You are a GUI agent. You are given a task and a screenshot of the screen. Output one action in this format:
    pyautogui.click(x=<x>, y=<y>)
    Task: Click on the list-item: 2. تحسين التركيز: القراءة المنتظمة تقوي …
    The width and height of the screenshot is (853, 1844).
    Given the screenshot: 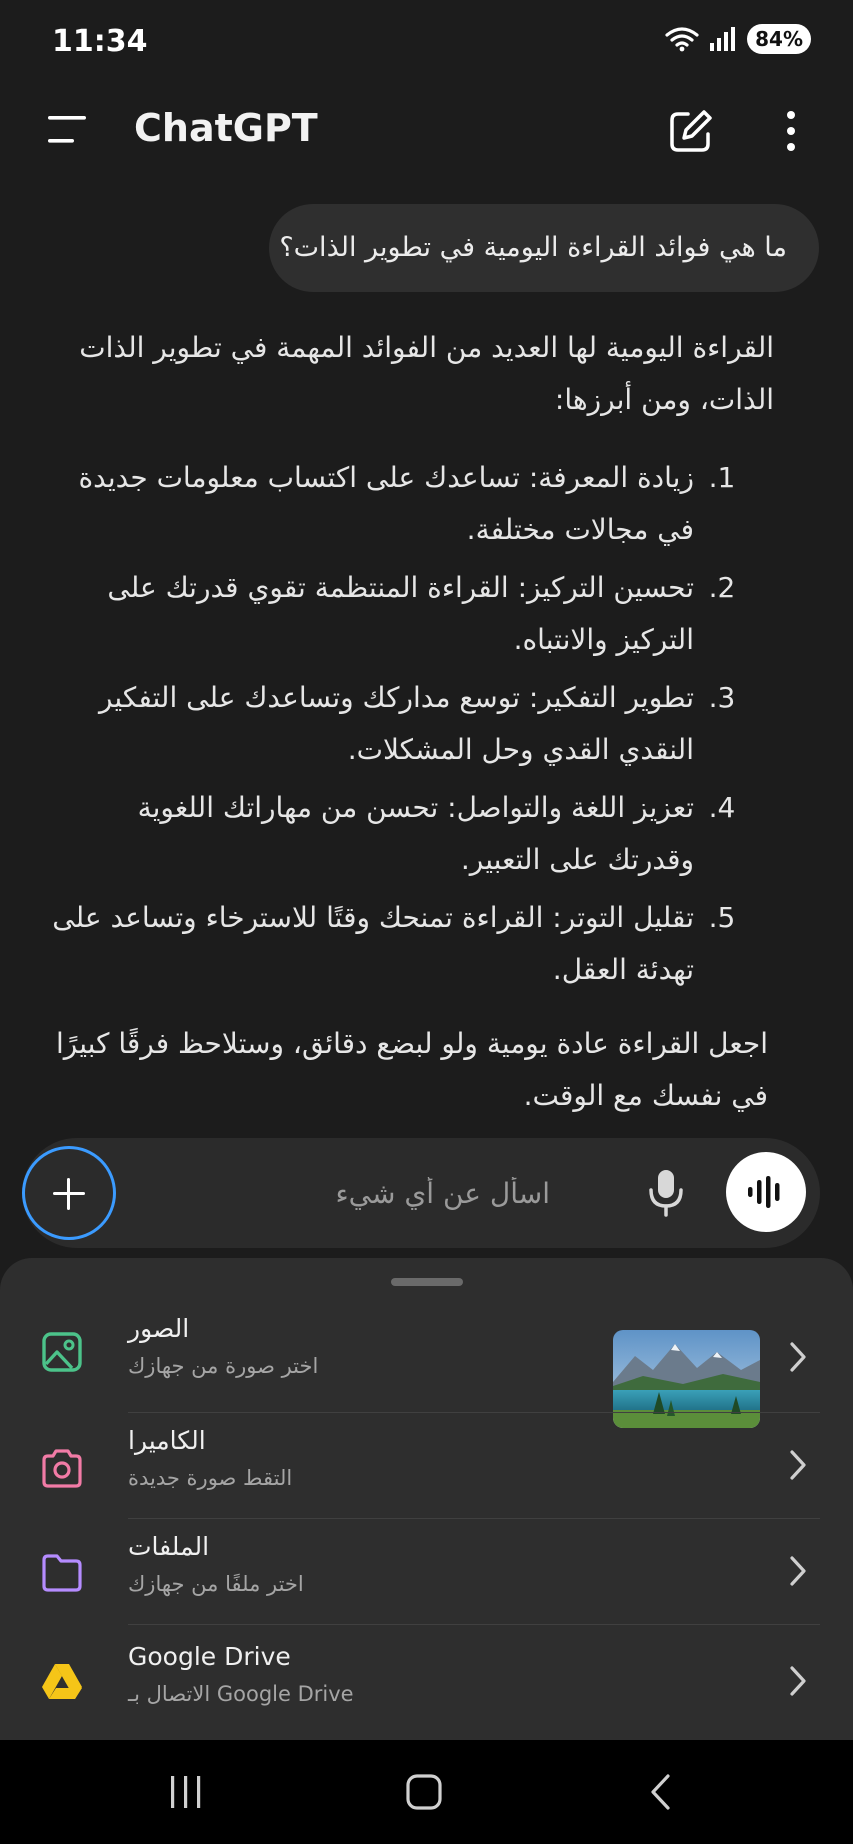 What is the action you would take?
    pyautogui.click(x=400, y=614)
    